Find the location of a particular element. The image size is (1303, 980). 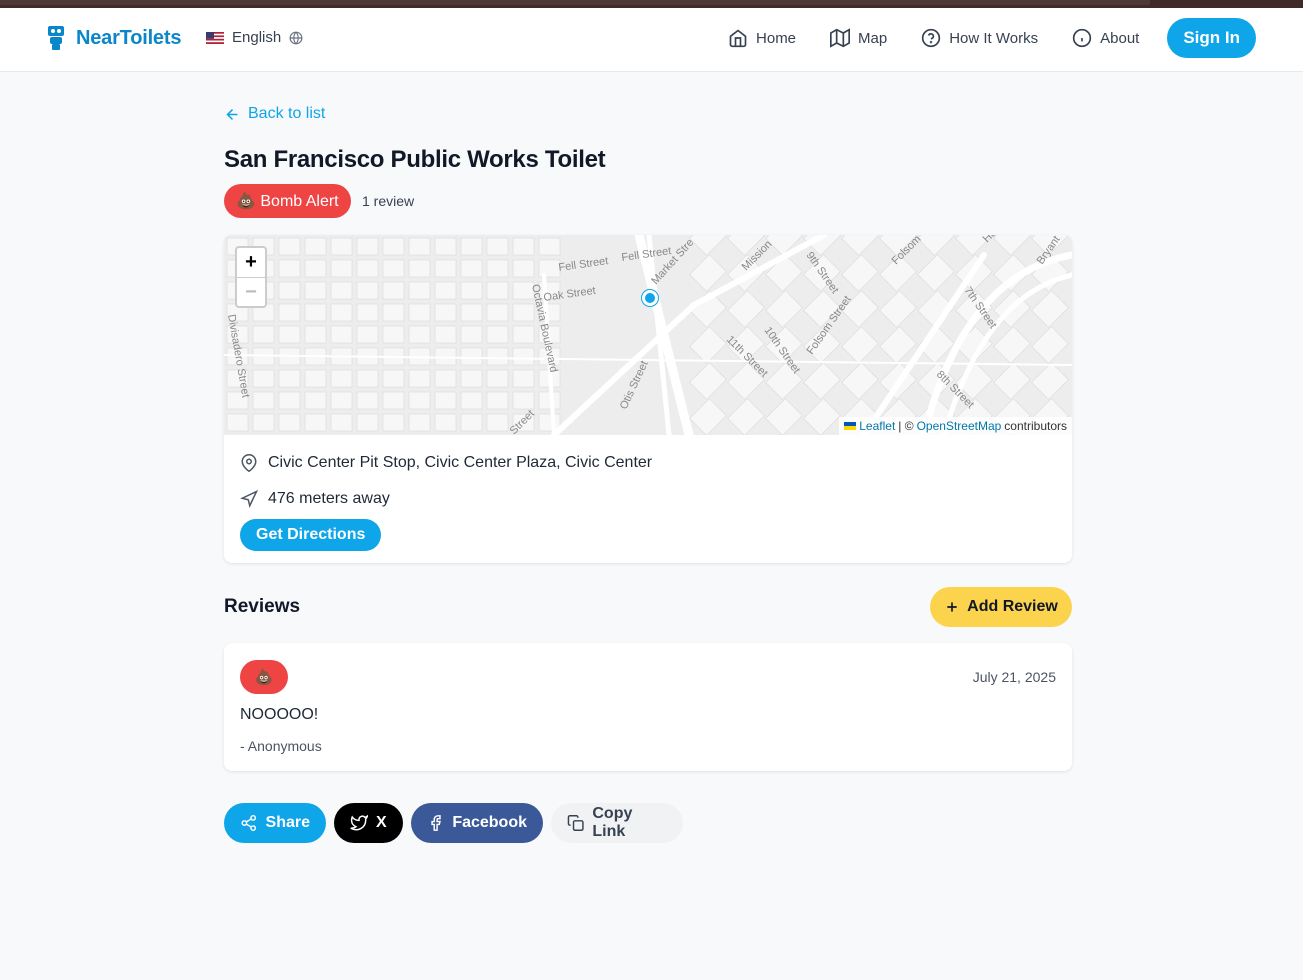

nav-map: Map is located at coordinates (858, 38).